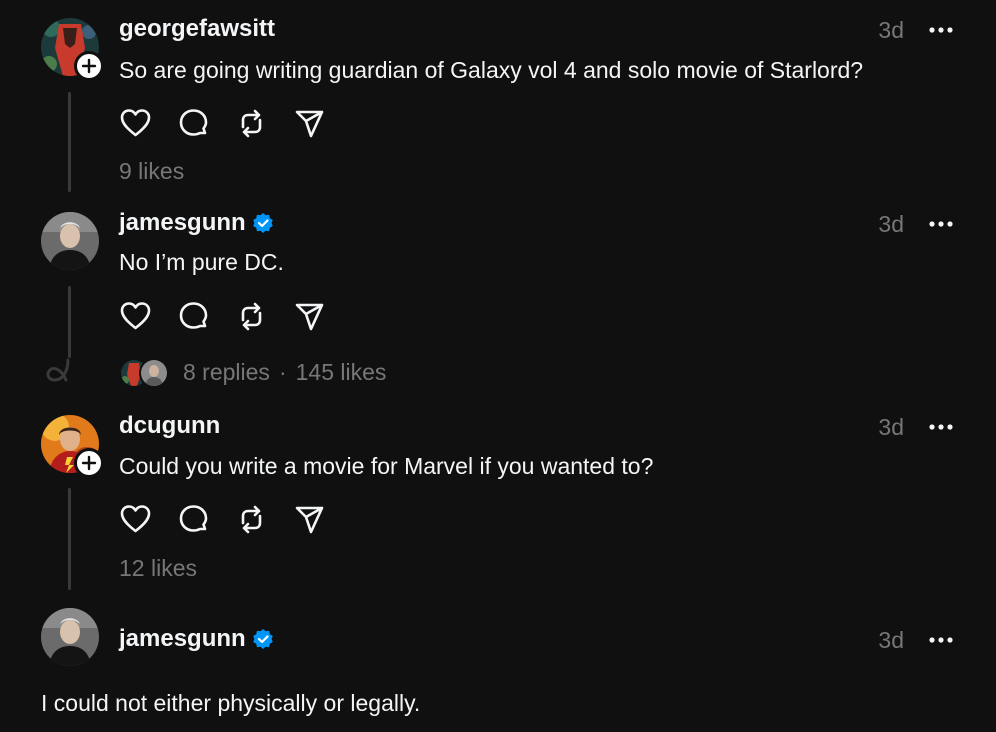  Describe the element at coordinates (226, 372) in the screenshot. I see `replies-text: 8 replies` at that location.